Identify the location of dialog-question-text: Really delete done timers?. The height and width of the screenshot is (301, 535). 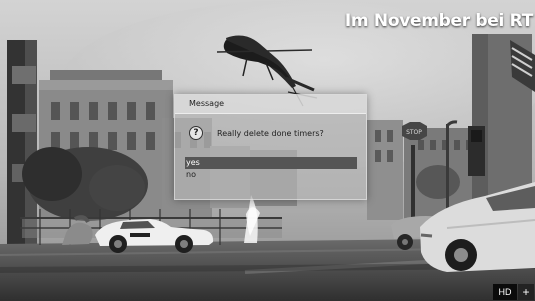
(270, 133).